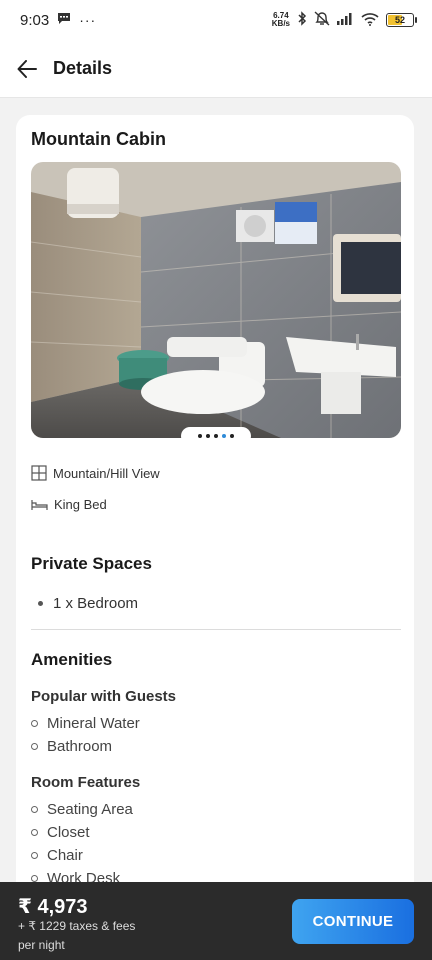 Image resolution: width=432 pixels, height=960 pixels. I want to click on feature-bed-label: King Bed, so click(80, 504).